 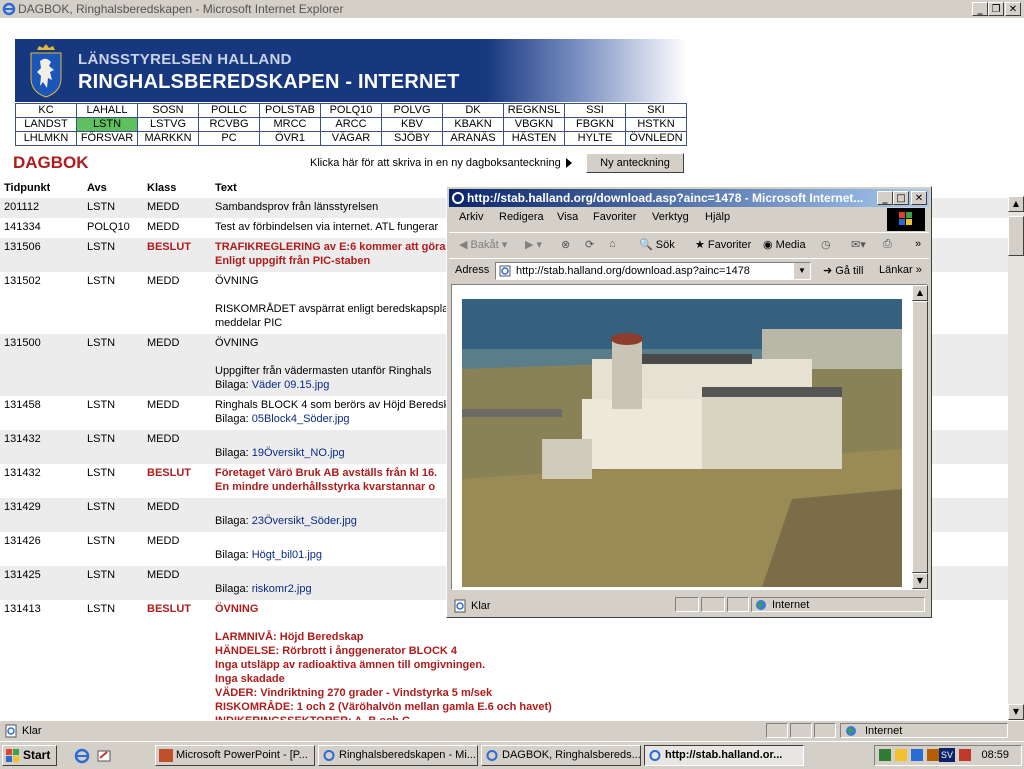 I want to click on nav-cell-lstn: LSTN, so click(x=107, y=124).